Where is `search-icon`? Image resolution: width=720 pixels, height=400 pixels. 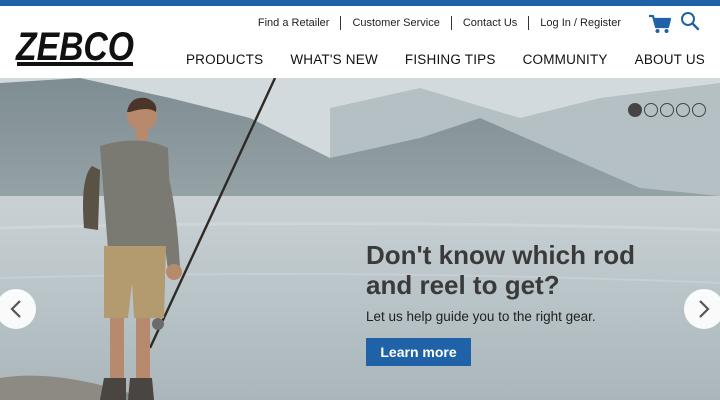 search-icon is located at coordinates (690, 21).